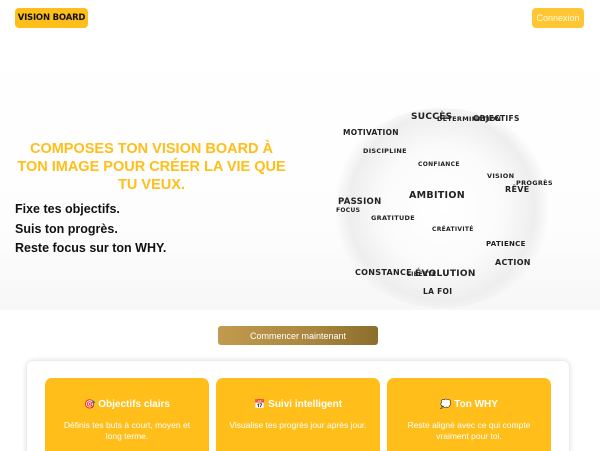 This screenshot has height=451, width=600. I want to click on feature-description: Visualise tes progrès jour après jour., so click(298, 425).